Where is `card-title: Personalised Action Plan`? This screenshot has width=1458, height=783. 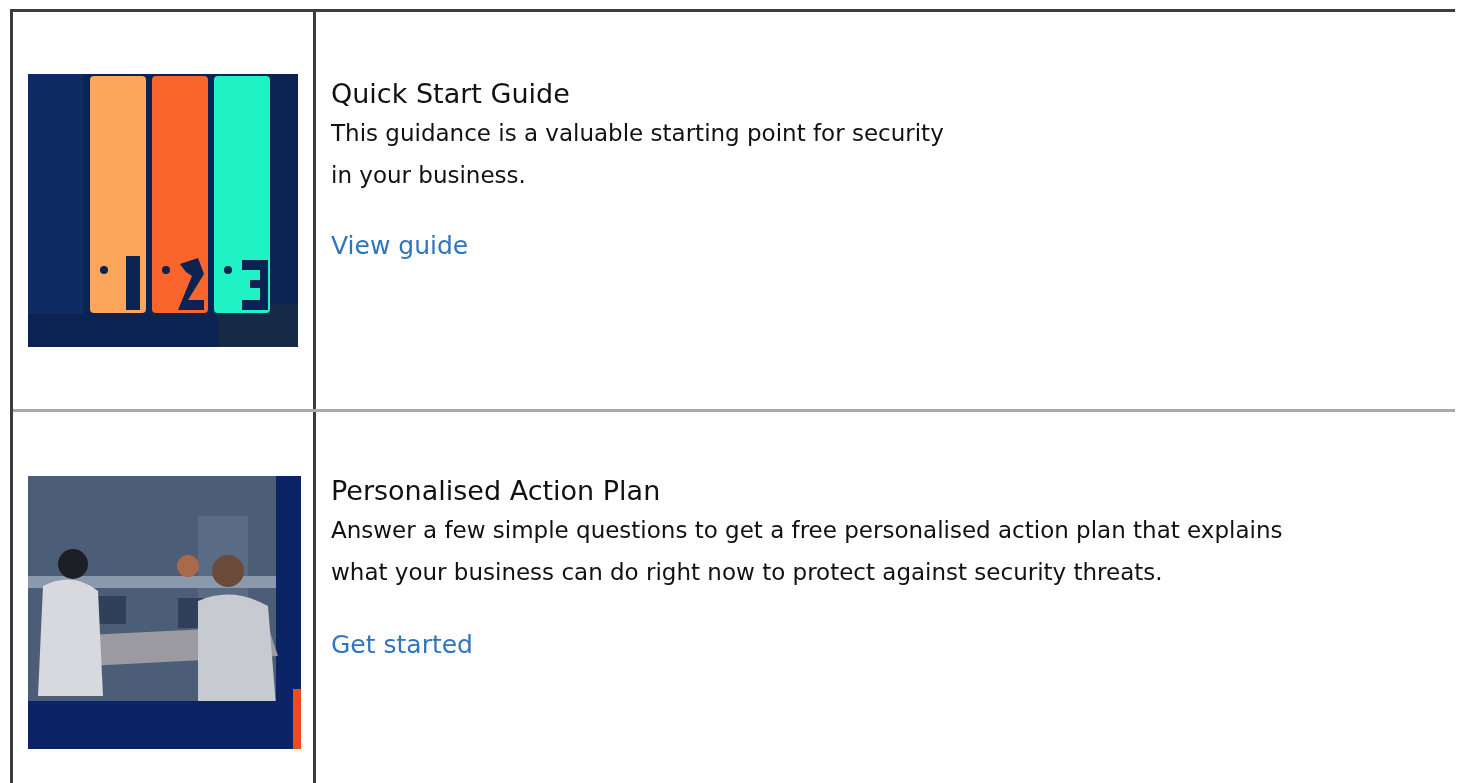 card-title: Personalised Action Plan is located at coordinates (496, 491).